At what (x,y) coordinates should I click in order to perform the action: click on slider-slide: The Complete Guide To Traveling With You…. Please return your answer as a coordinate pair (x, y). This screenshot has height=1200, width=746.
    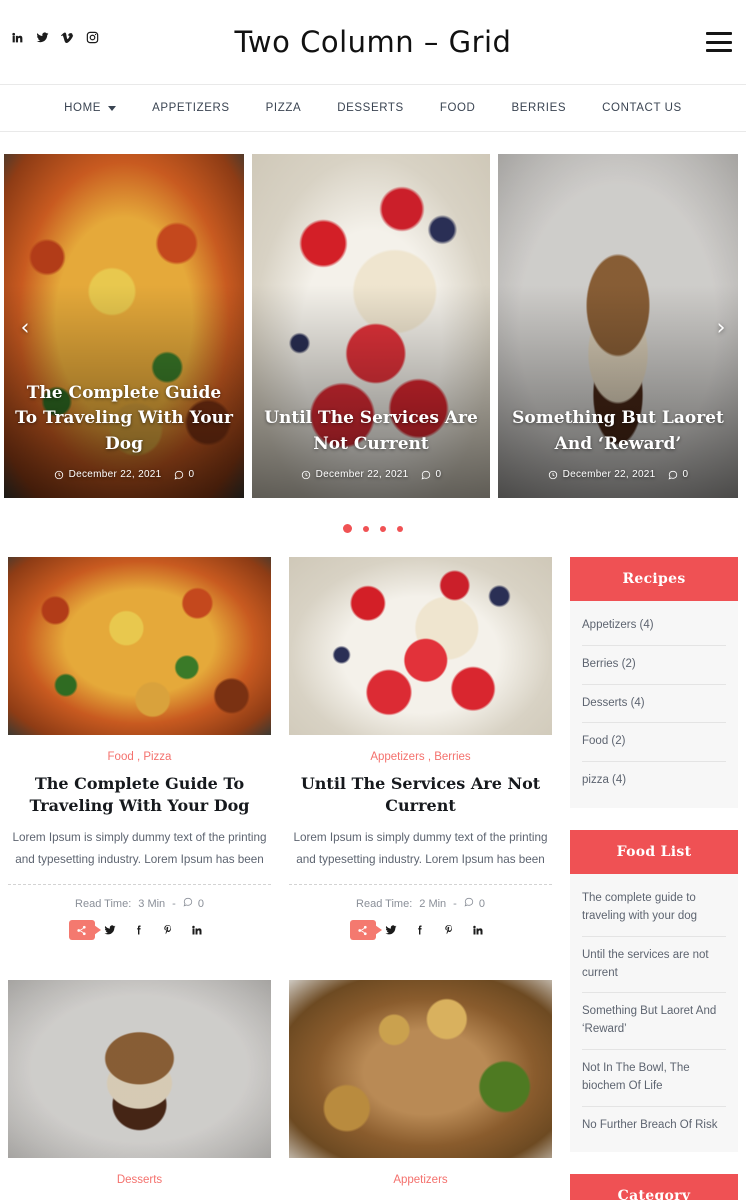
    Looking at the image, I should click on (124, 326).